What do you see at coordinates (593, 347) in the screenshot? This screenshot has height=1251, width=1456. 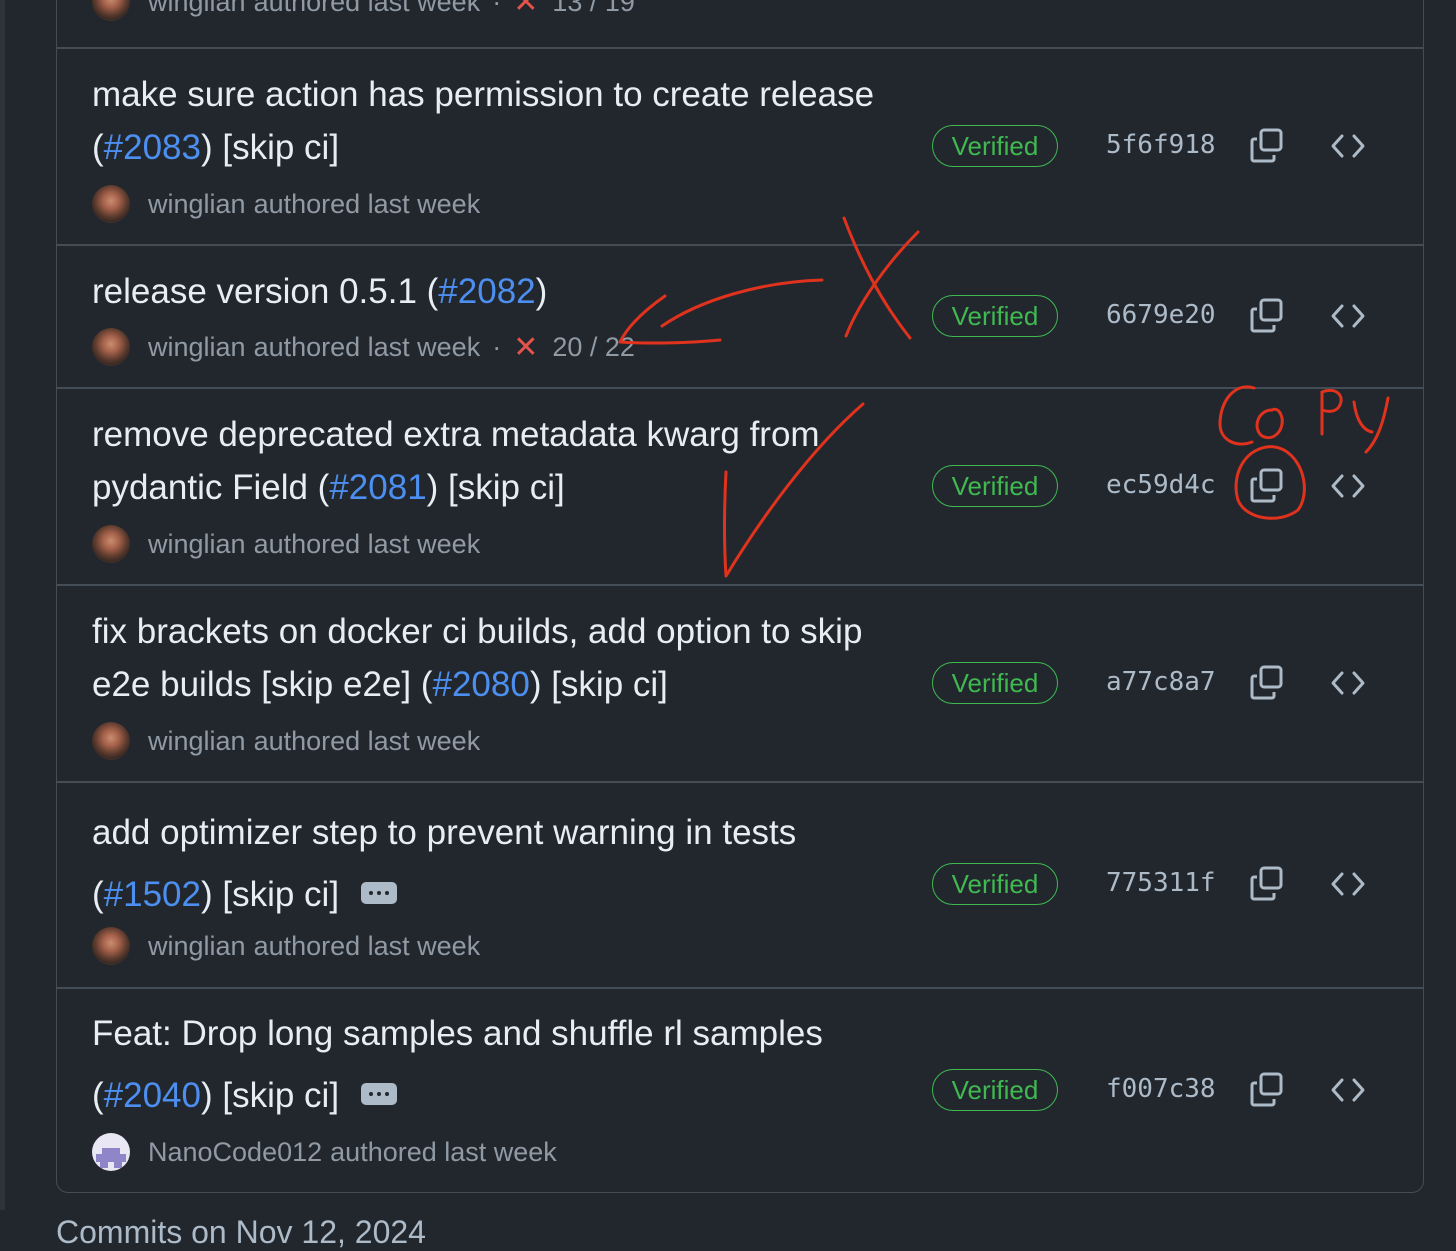 I see `checks-count: 20 / 22` at bounding box center [593, 347].